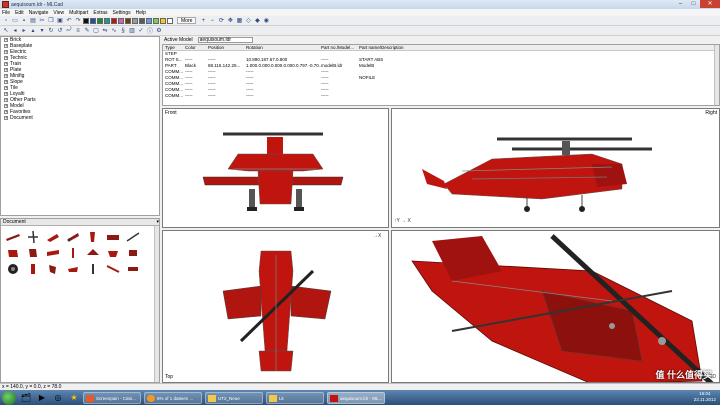 The width and height of the screenshot is (720, 405). Describe the element at coordinates (203, 21) in the screenshot. I see `zoom-in-icon: +` at that location.